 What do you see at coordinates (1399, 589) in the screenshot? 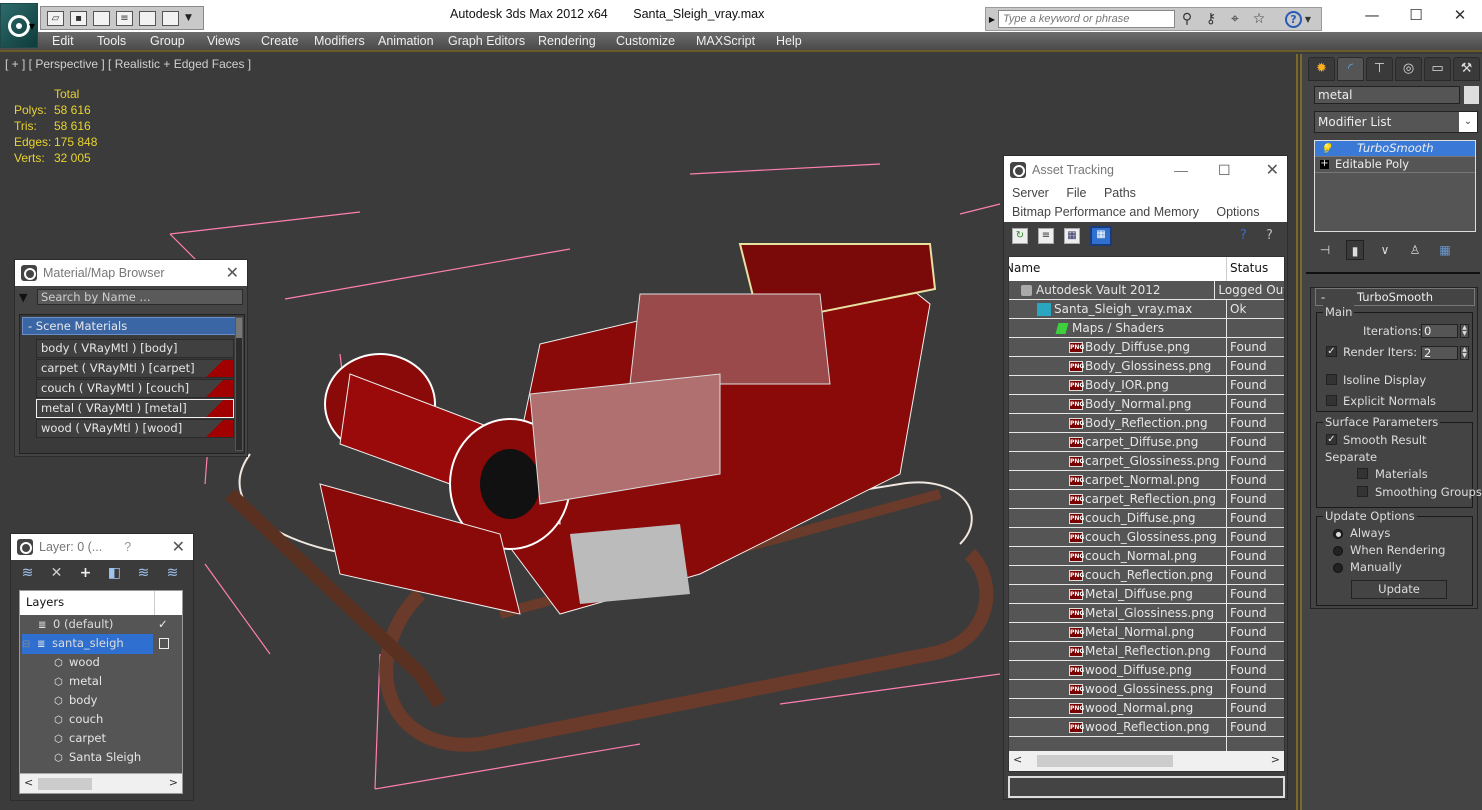
I see `update-button: Update` at bounding box center [1399, 589].